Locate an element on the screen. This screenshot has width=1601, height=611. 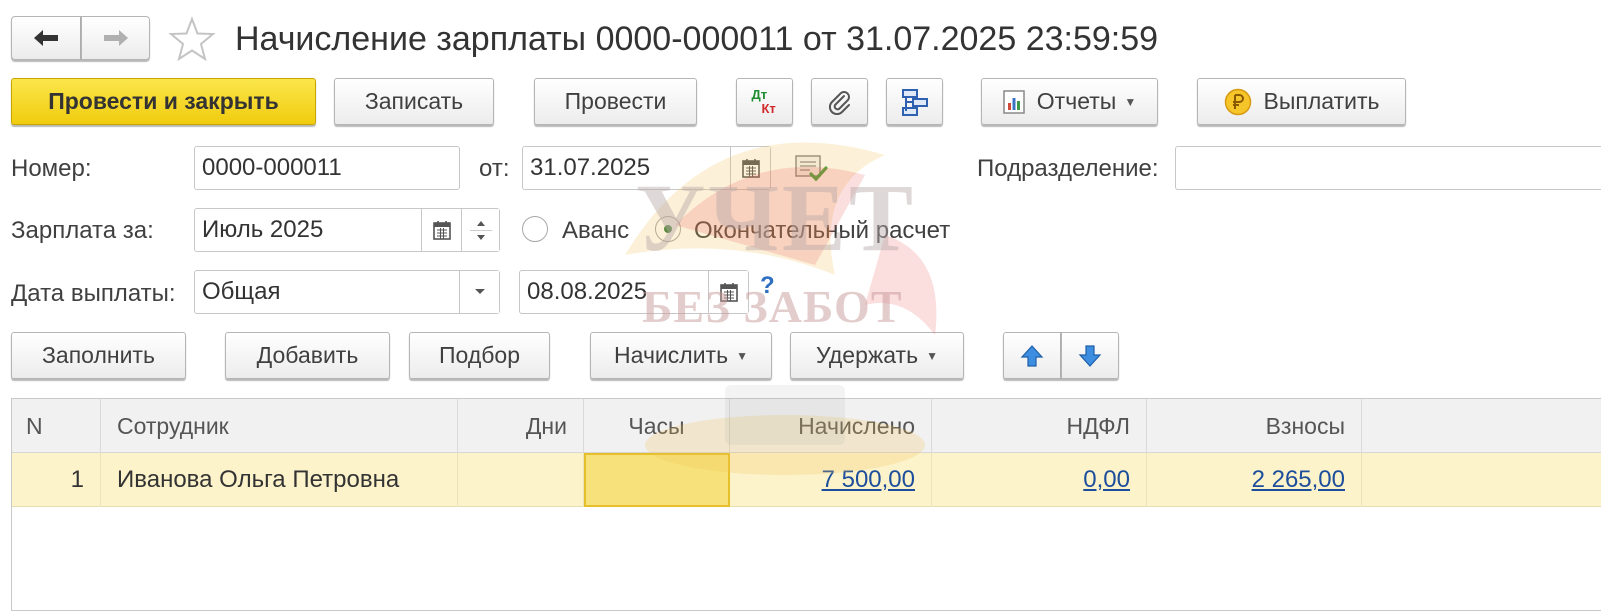
contributions-link: 2 265,00 is located at coordinates (1298, 480).